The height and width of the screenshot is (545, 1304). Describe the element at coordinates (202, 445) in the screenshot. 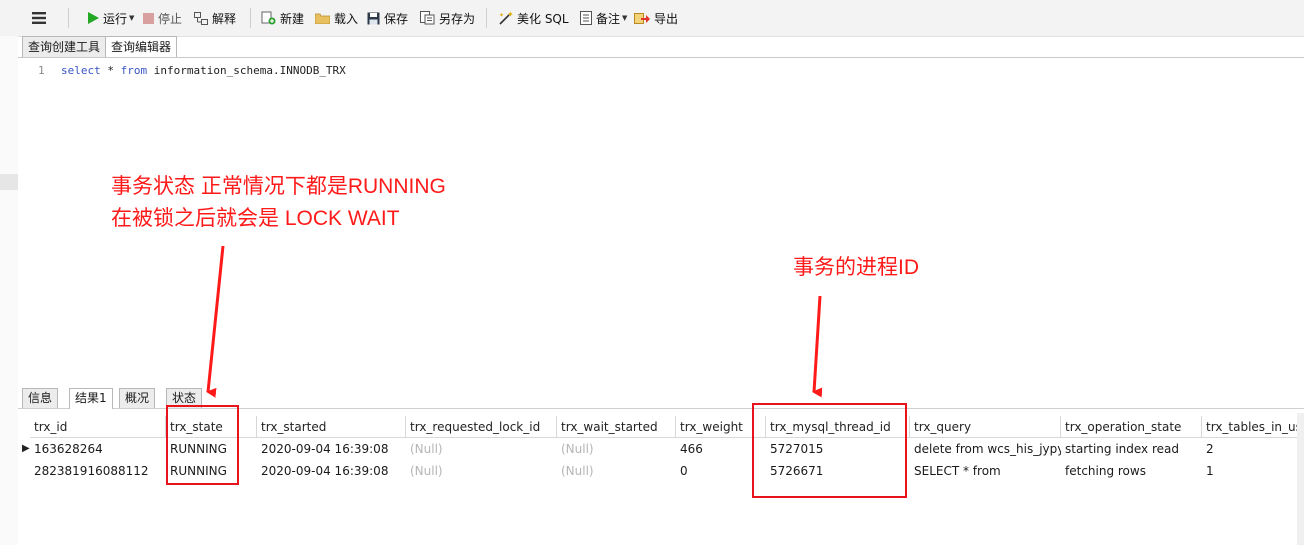

I see `highlight-box-trx-state` at that location.